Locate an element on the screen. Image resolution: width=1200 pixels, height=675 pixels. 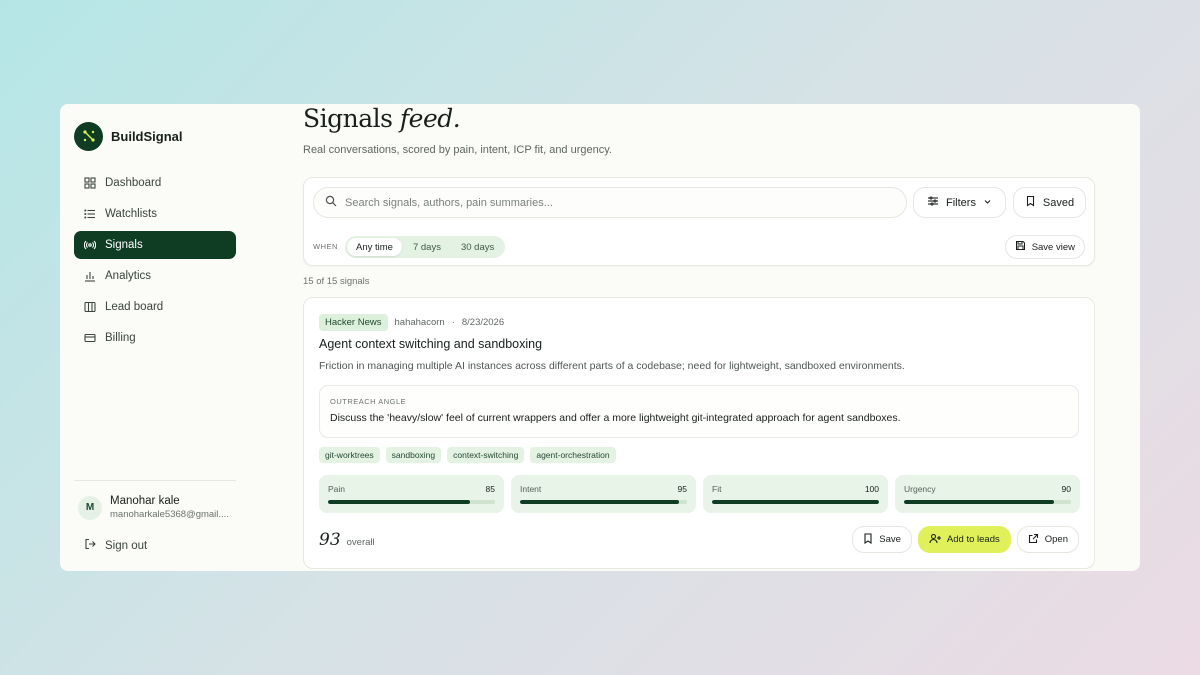
filters-label: Filters is located at coordinates (961, 202).